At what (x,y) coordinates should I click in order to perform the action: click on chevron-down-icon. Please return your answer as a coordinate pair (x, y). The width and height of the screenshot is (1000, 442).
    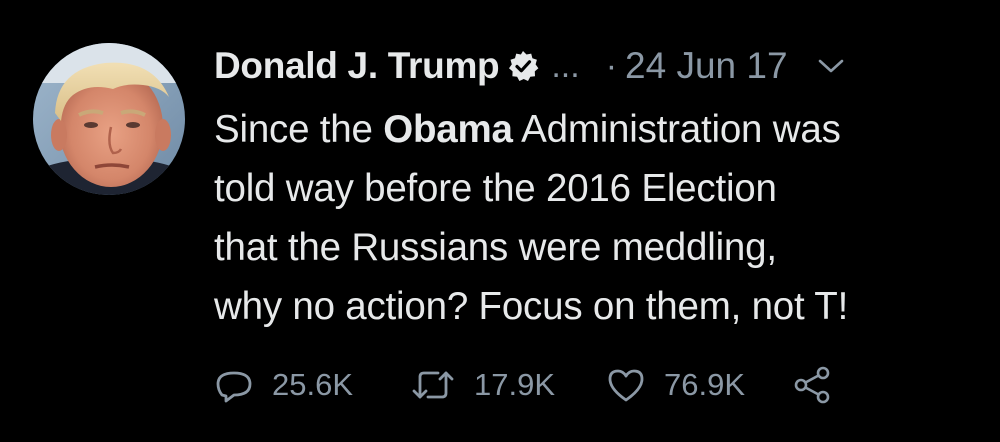
    Looking at the image, I should click on (831, 66).